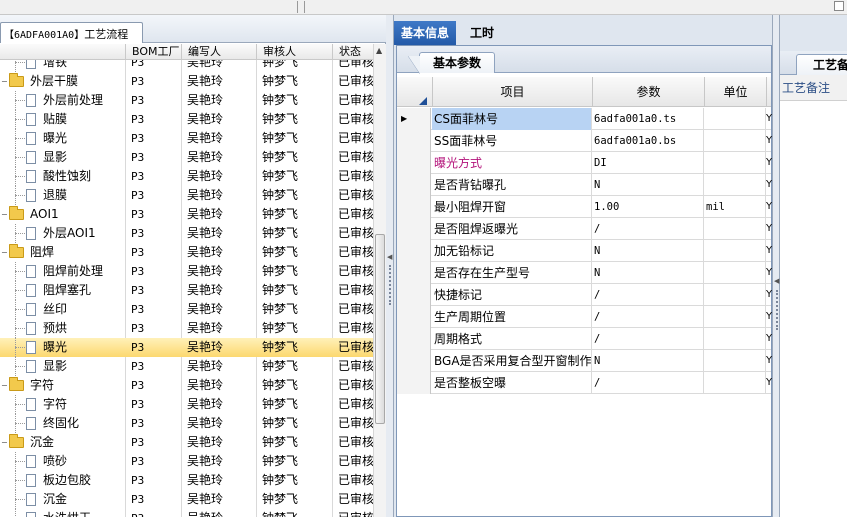  I want to click on param-row: 生产周期位置 / Y, so click(584, 317).